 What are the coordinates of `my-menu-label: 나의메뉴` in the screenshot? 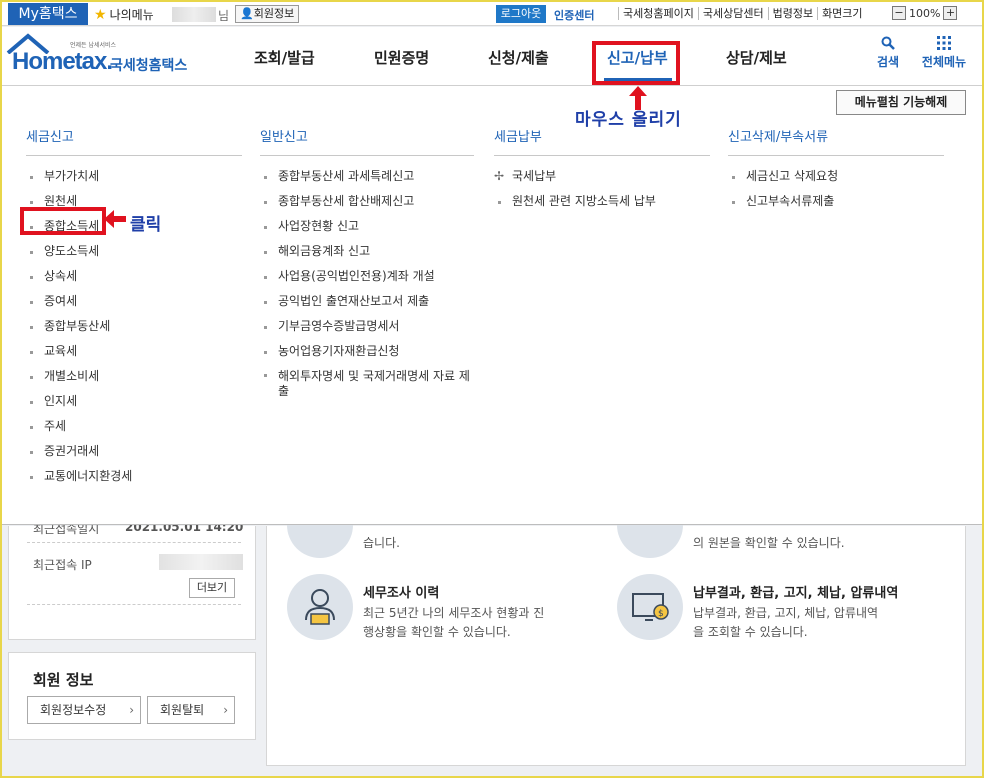 It's located at (131, 15).